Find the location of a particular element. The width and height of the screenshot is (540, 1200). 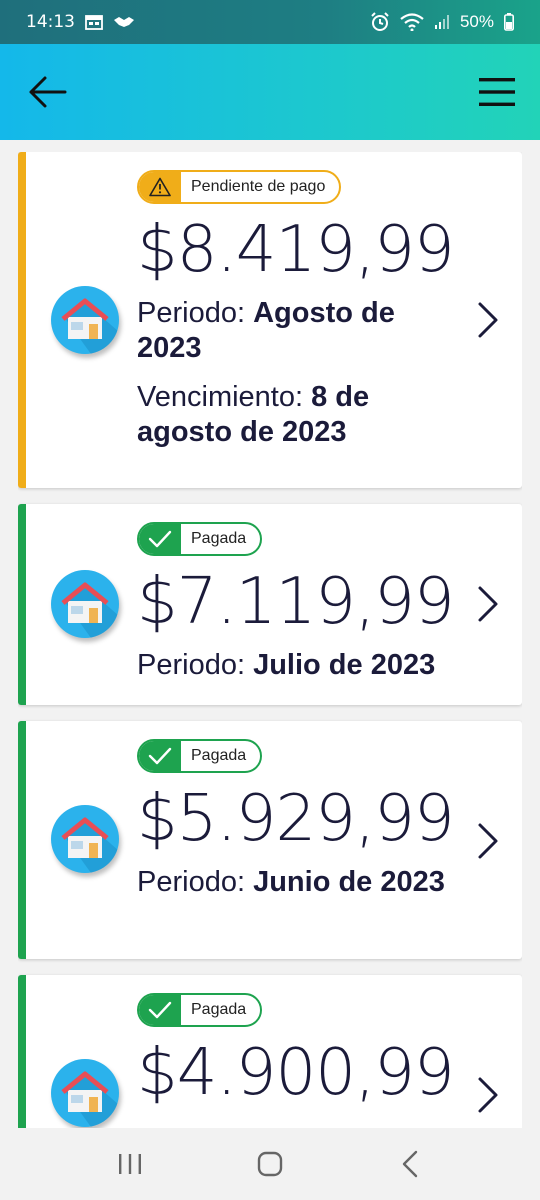

bill-card-paid: Pagada $4.900,99 is located at coordinates (270, 1051).